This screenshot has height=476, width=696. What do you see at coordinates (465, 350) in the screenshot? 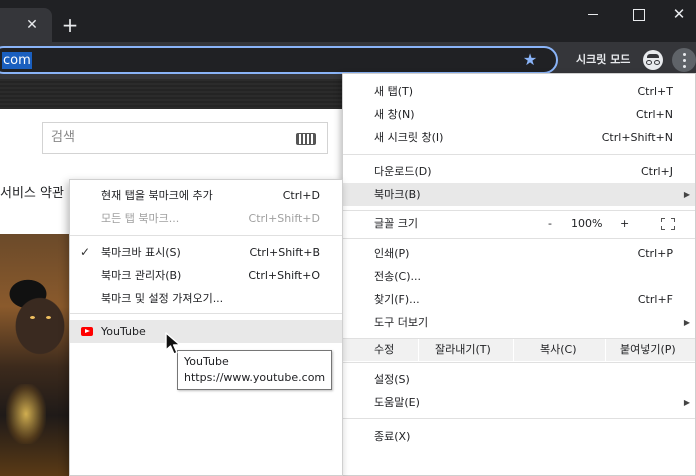
I see `cut-button: 잘라내기(T)` at bounding box center [465, 350].